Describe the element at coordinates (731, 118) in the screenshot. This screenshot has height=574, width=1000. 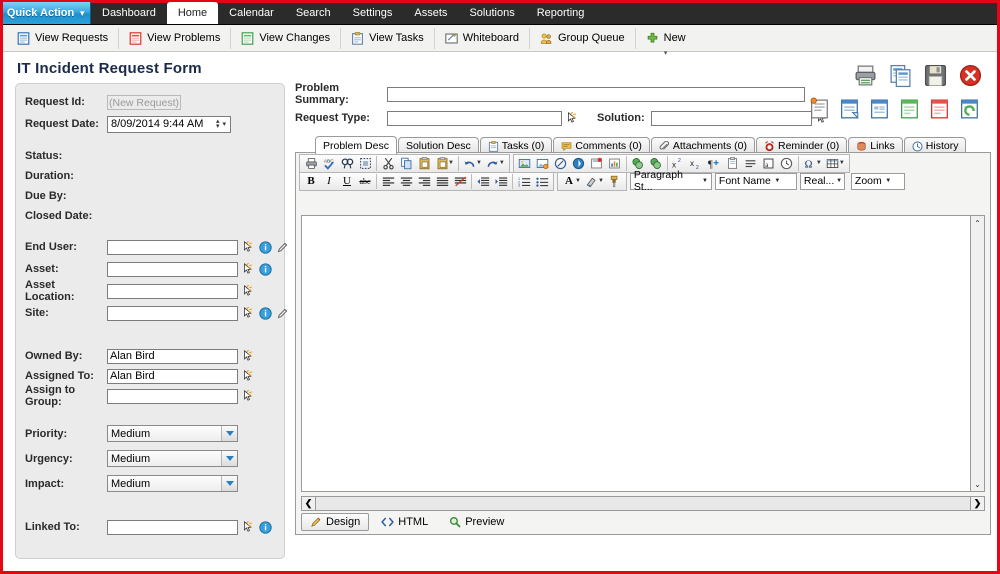
I see `solution-input` at that location.